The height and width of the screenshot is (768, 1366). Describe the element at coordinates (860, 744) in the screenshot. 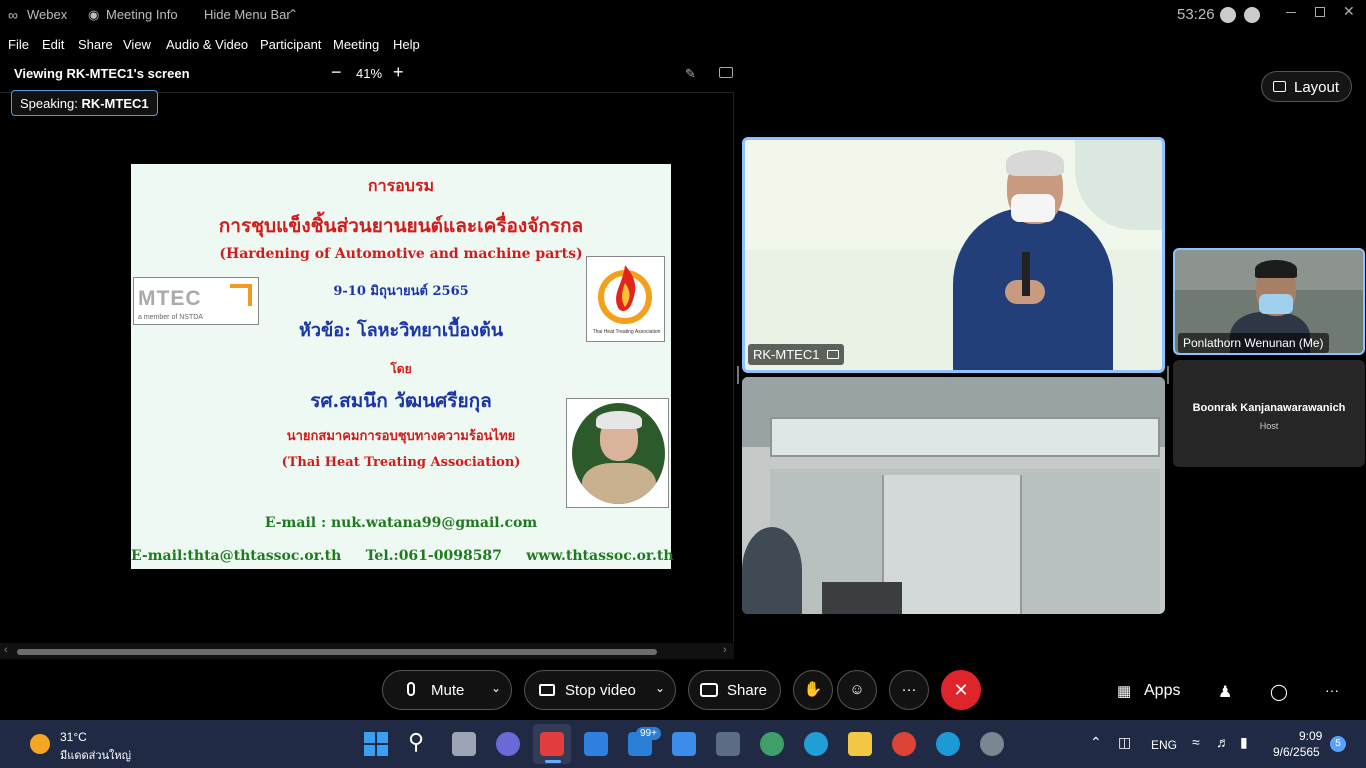

I see `file-explorer-icon` at that location.